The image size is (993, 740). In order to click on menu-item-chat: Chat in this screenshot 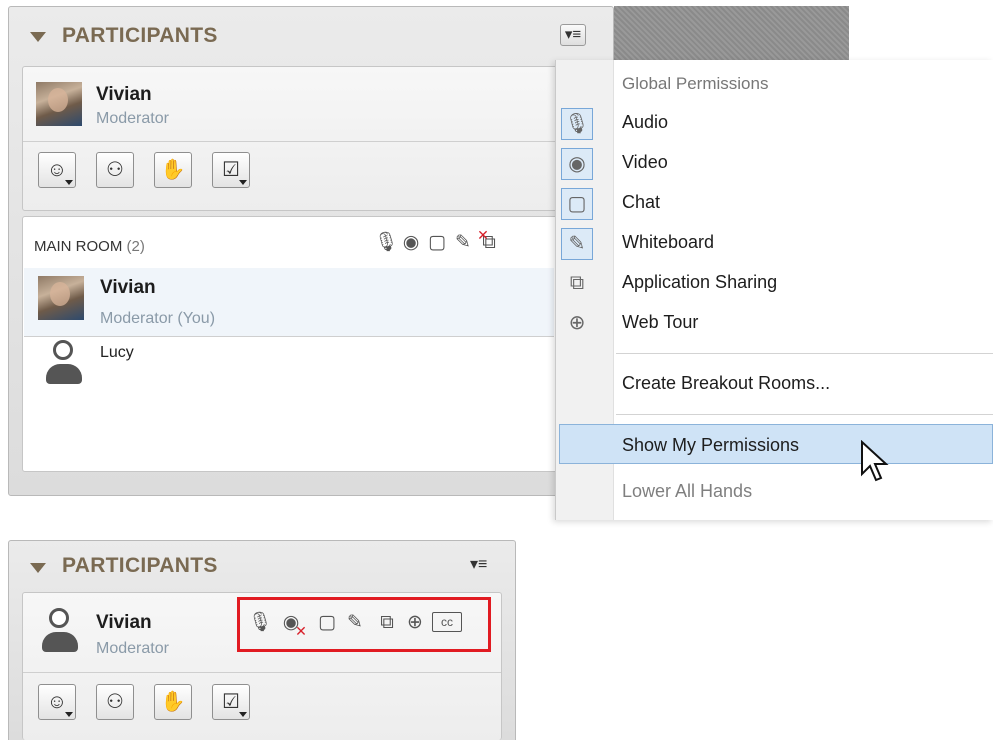, I will do `click(641, 202)`.